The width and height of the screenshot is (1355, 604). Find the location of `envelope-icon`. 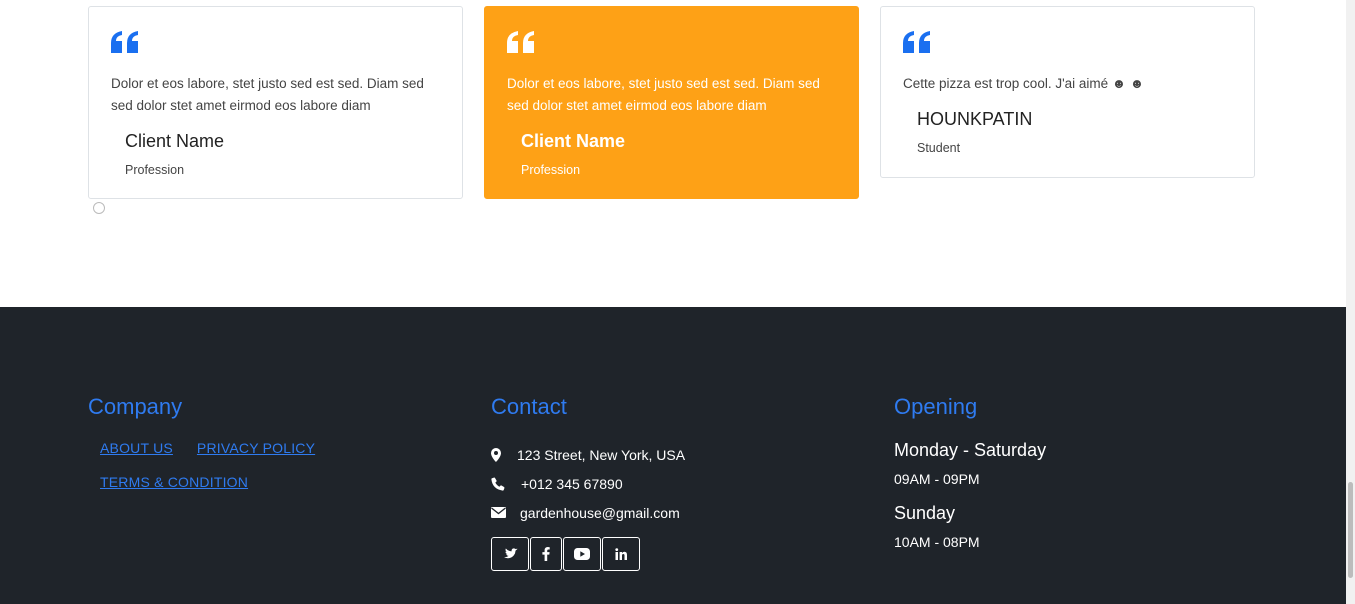

envelope-icon is located at coordinates (505, 512).